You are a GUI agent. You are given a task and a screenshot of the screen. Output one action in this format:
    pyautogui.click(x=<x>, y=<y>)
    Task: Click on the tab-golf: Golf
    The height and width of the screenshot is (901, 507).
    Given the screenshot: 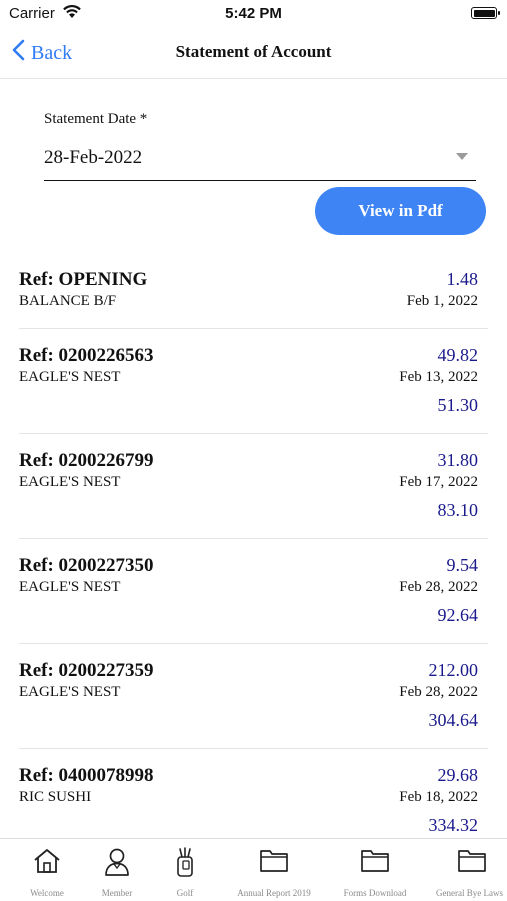 What is the action you would take?
    pyautogui.click(x=185, y=870)
    